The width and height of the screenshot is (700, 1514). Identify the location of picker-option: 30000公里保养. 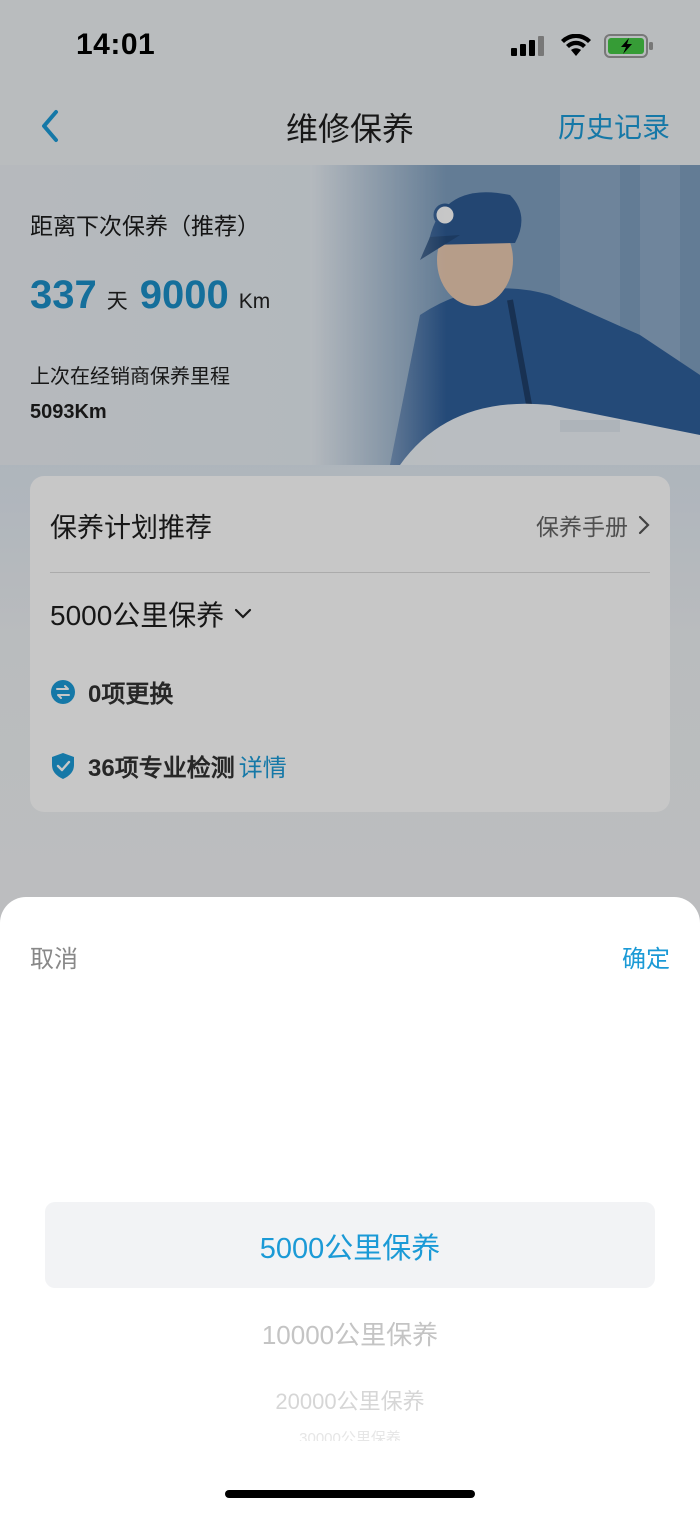
(350, 1434).